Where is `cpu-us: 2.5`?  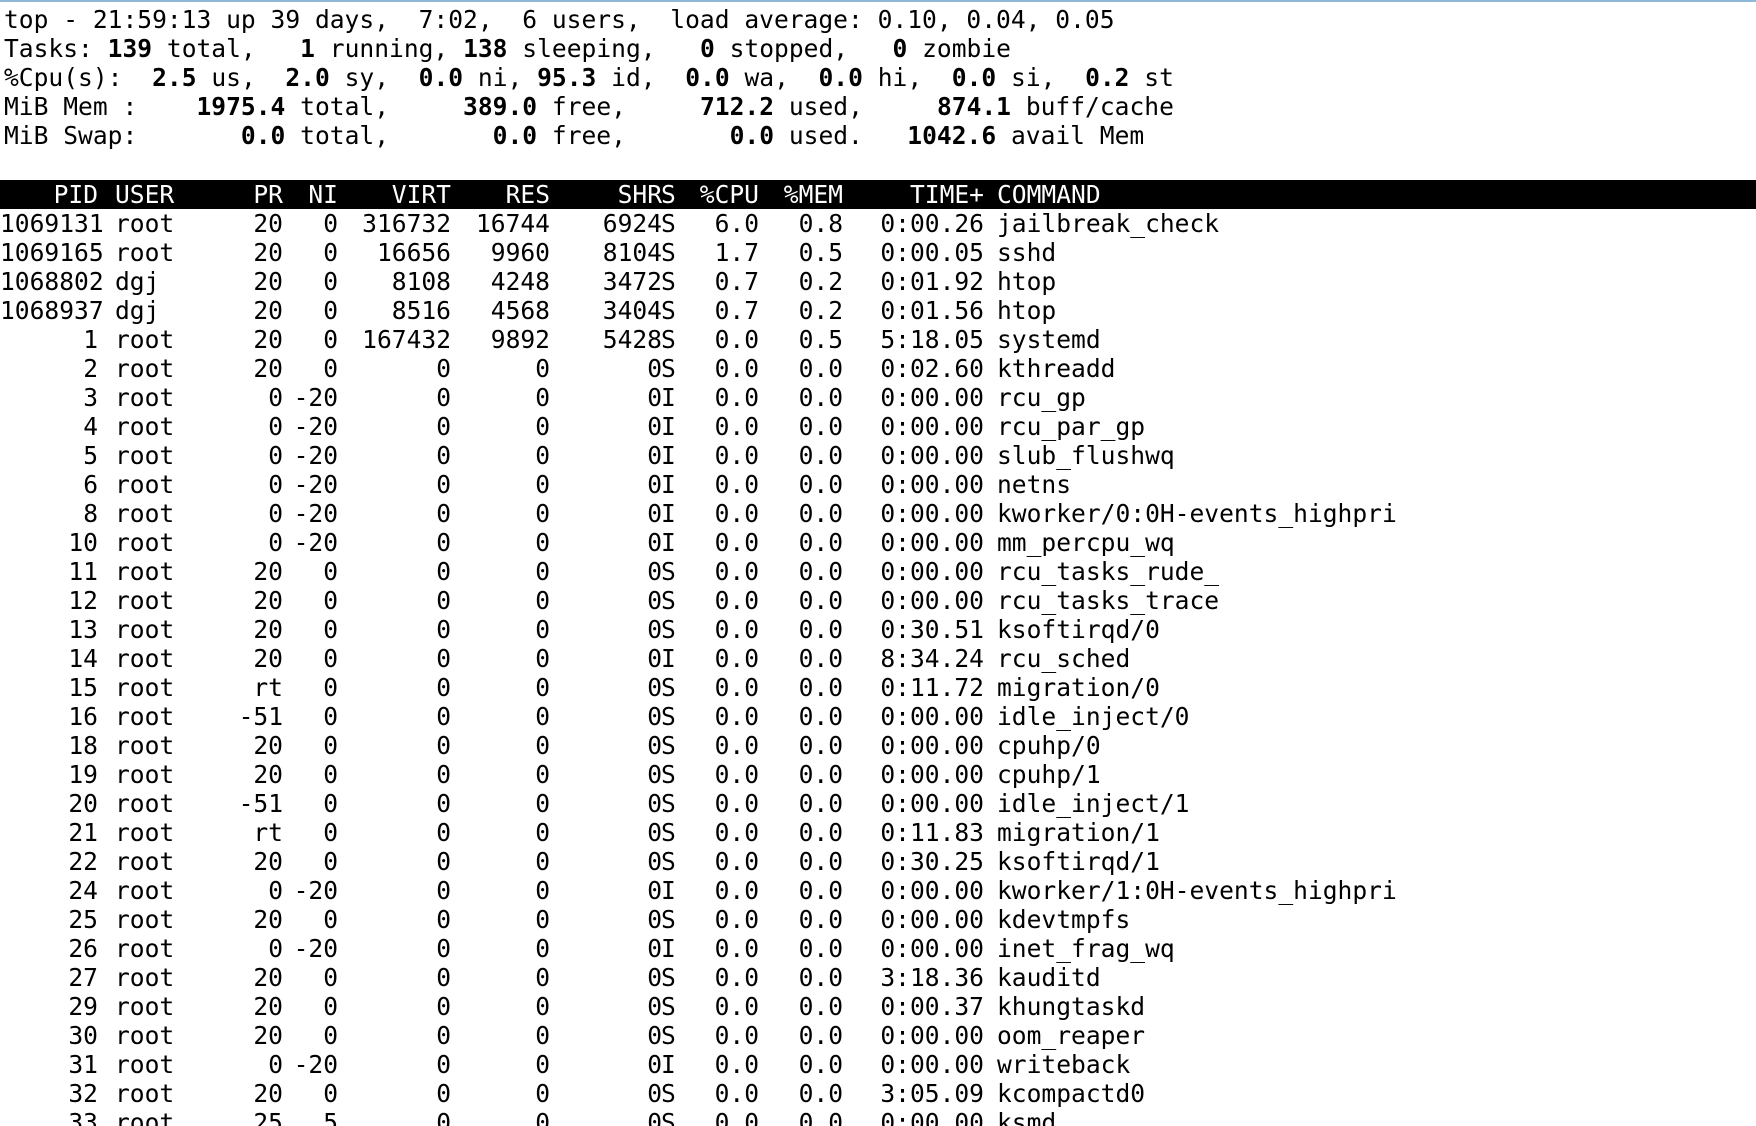
cpu-us: 2.5 is located at coordinates (174, 77).